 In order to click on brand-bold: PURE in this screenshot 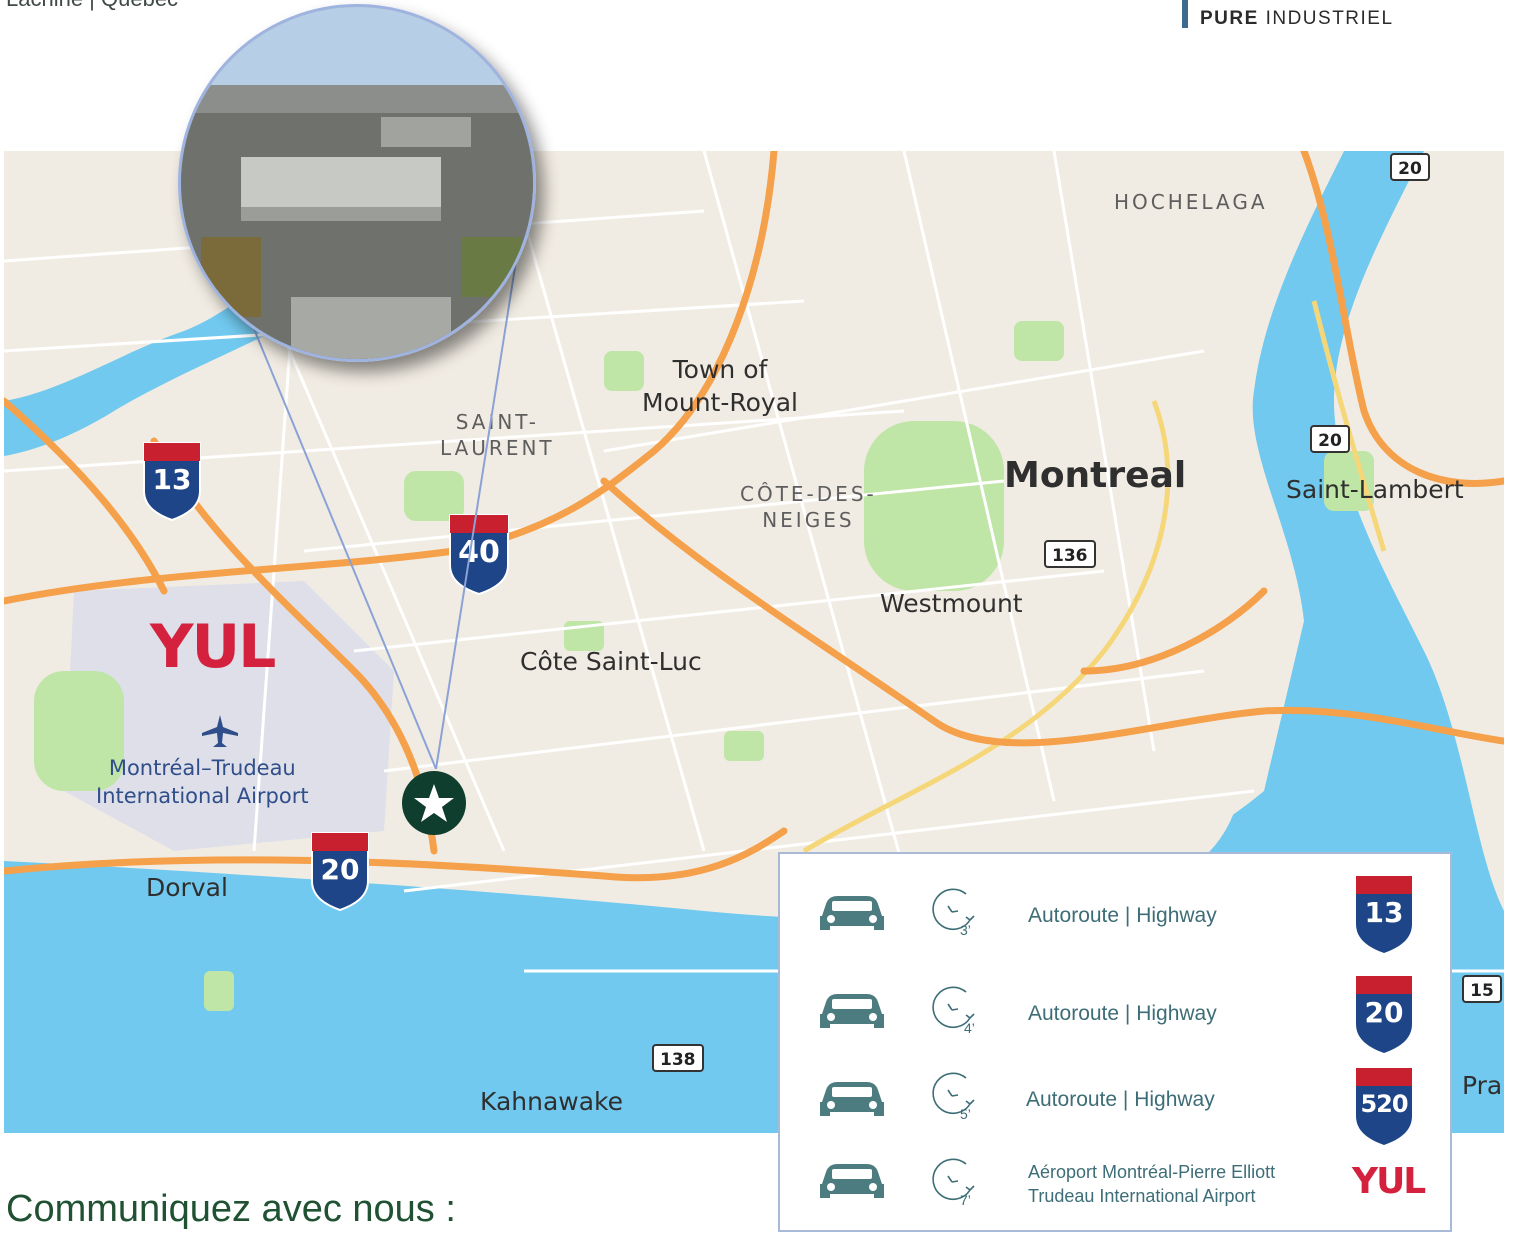, I will do `click(1229, 18)`.